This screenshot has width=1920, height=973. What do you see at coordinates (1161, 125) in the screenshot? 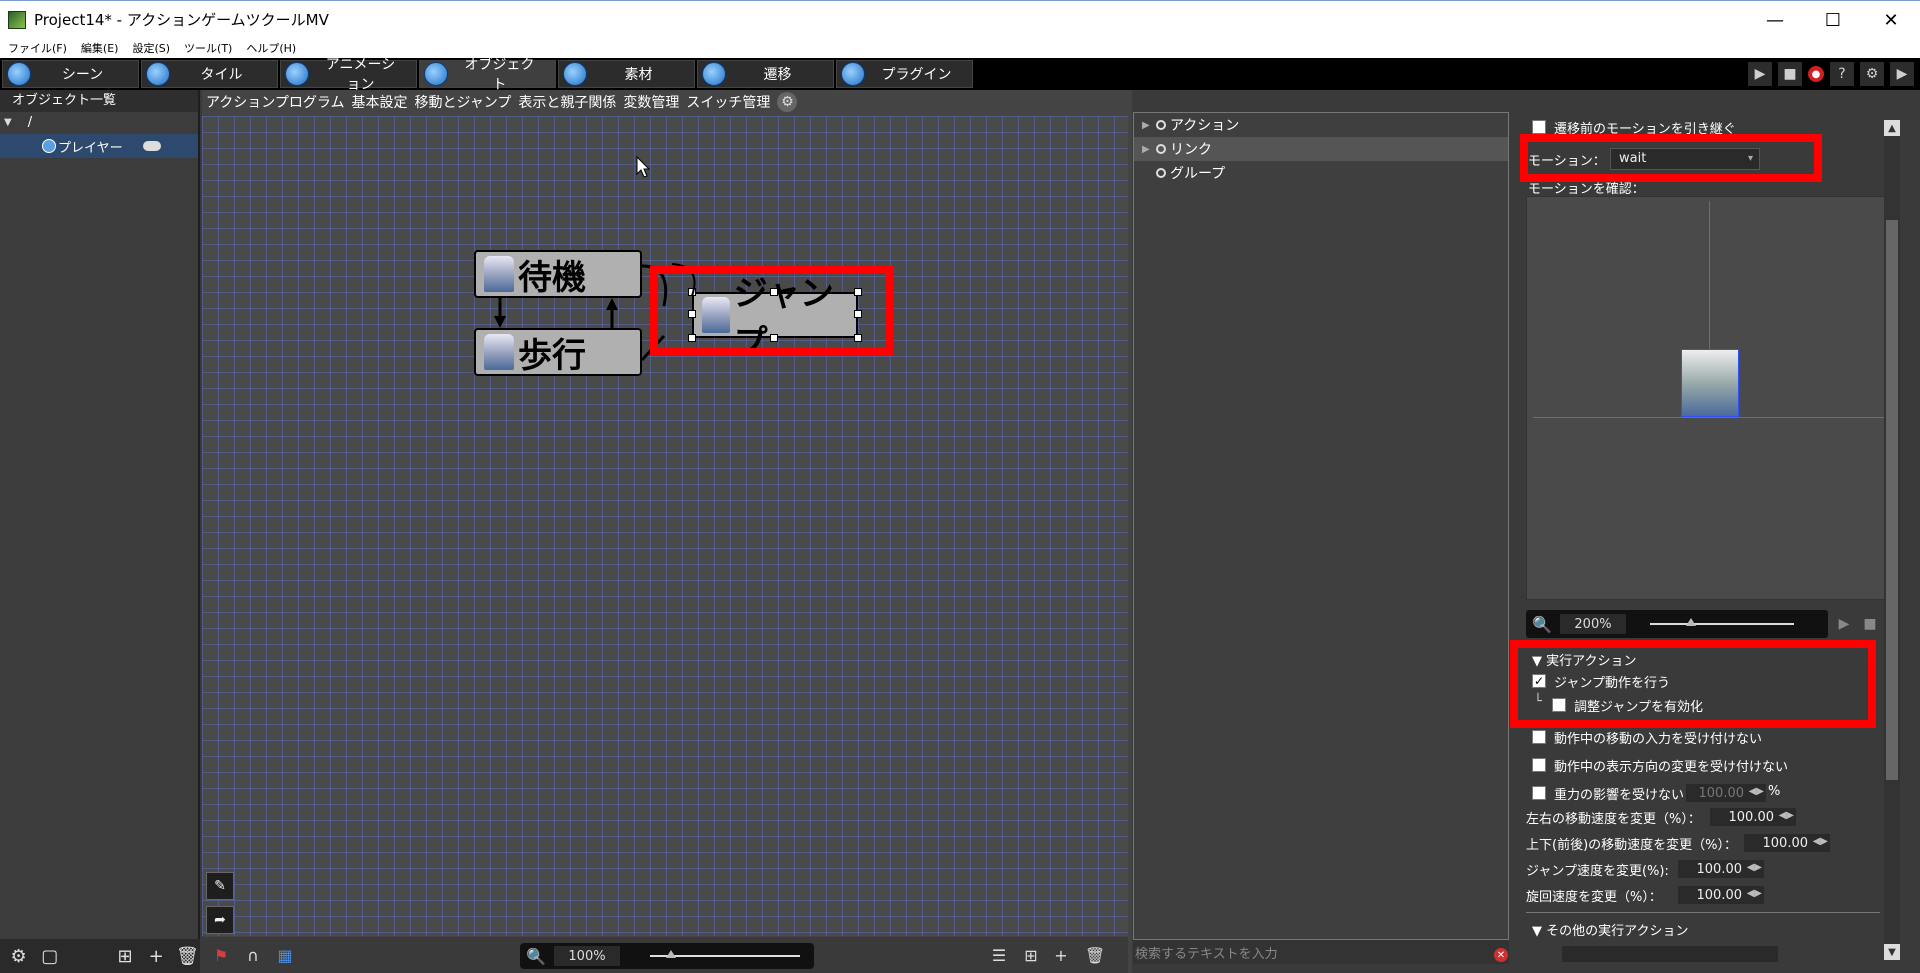
I see `key-icon` at bounding box center [1161, 125].